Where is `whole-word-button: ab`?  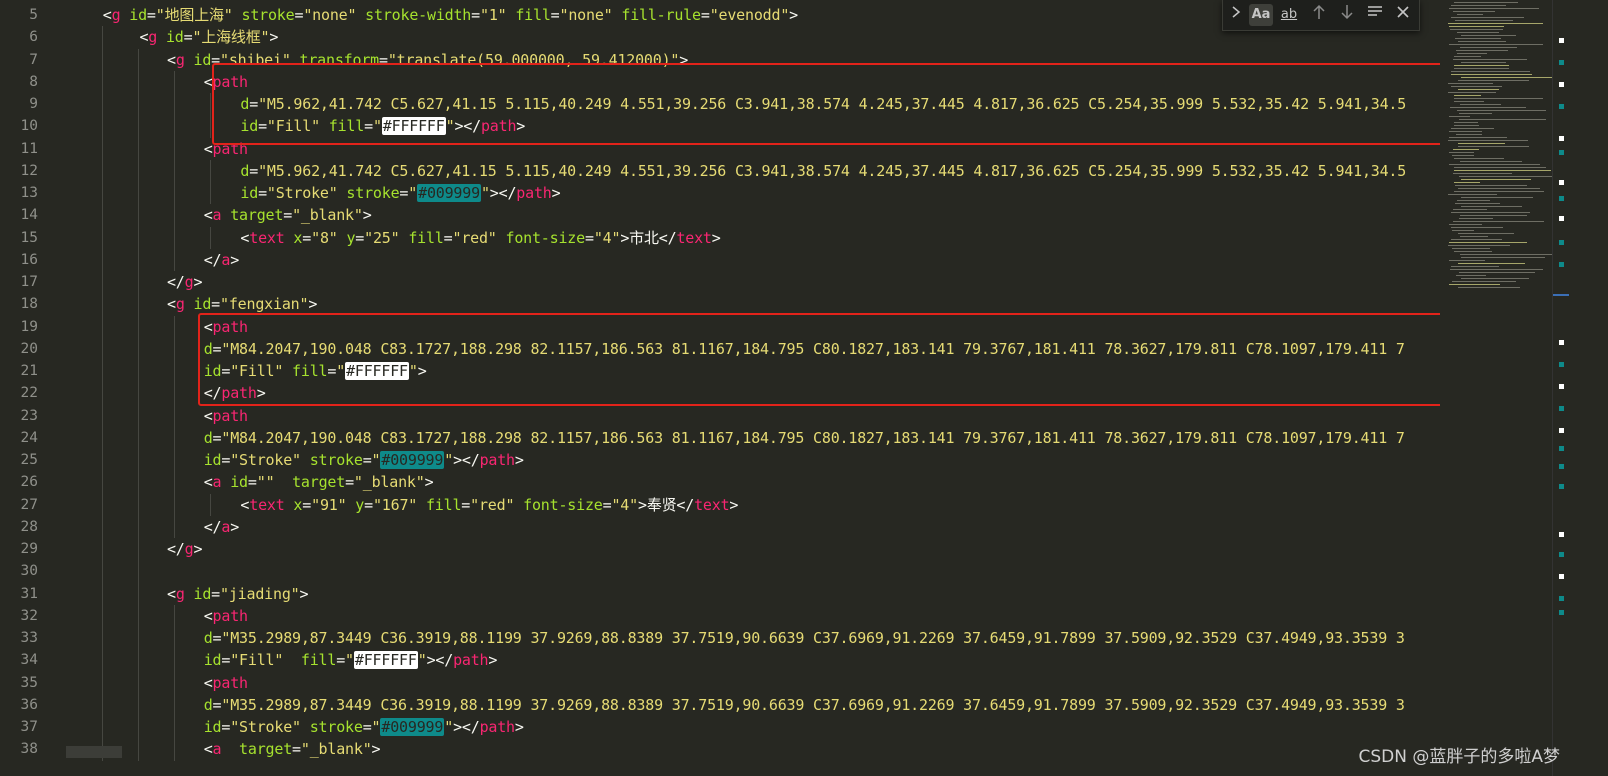
whole-word-button: ab is located at coordinates (1289, 15).